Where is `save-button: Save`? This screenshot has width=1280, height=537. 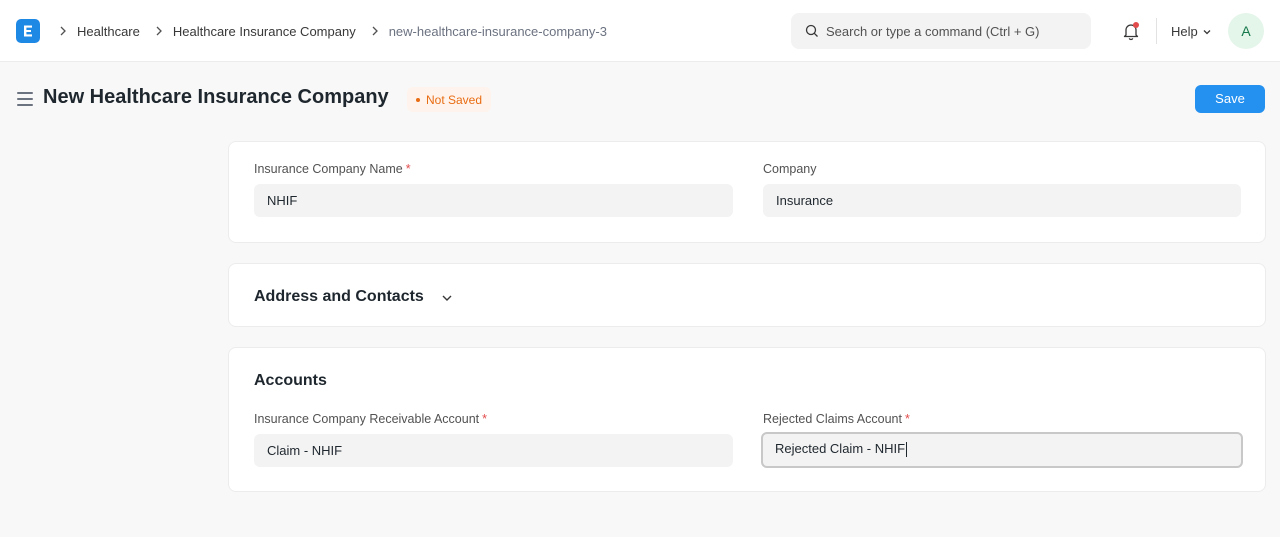
save-button: Save is located at coordinates (1230, 99).